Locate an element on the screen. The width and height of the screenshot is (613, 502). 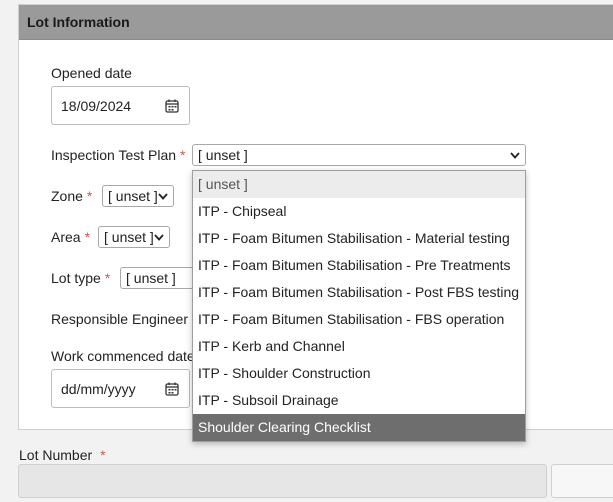
dropdown-option-subsoil-drainage: ITP - Subsoil Drainage is located at coordinates (359, 400).